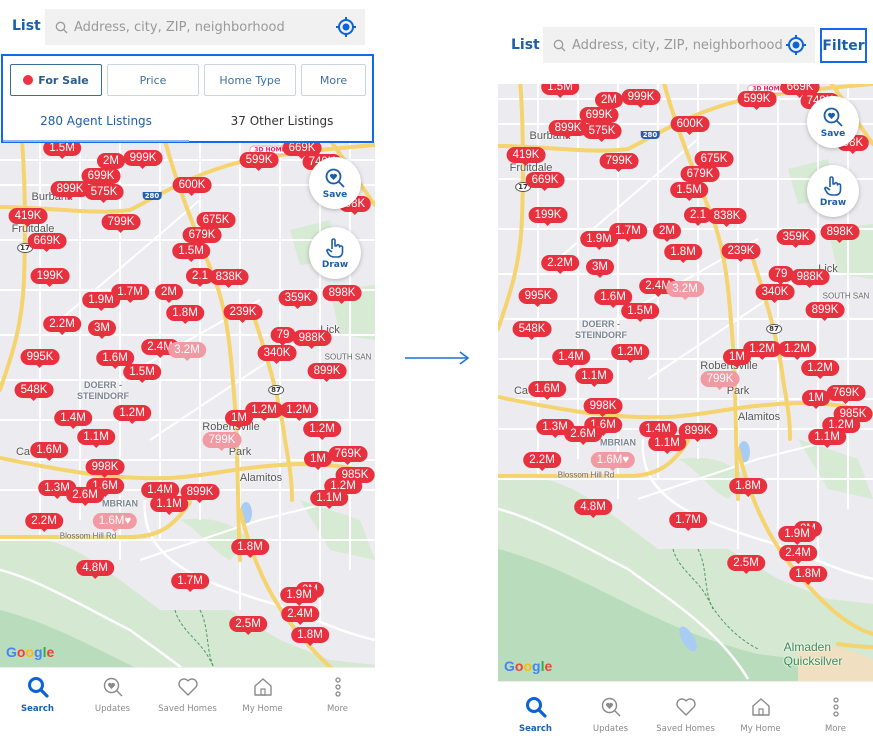 This screenshot has width=873, height=738. I want to click on listing-price-pin: 669K, so click(545, 181).